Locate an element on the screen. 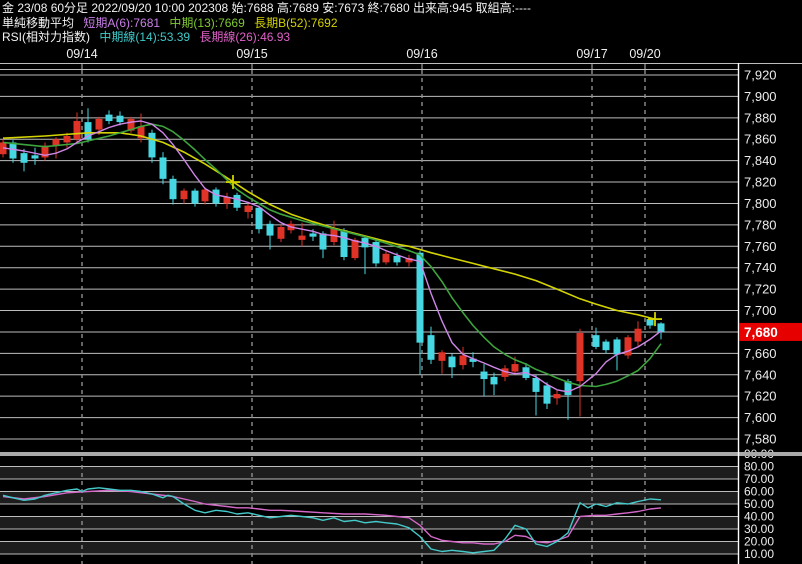 The width and height of the screenshot is (802, 564). price-axis-label: 7,900 is located at coordinates (760, 96).